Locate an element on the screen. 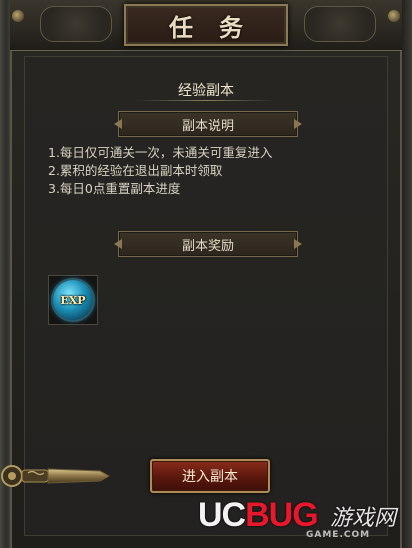  watermark-part2: BUG is located at coordinates (282, 515).